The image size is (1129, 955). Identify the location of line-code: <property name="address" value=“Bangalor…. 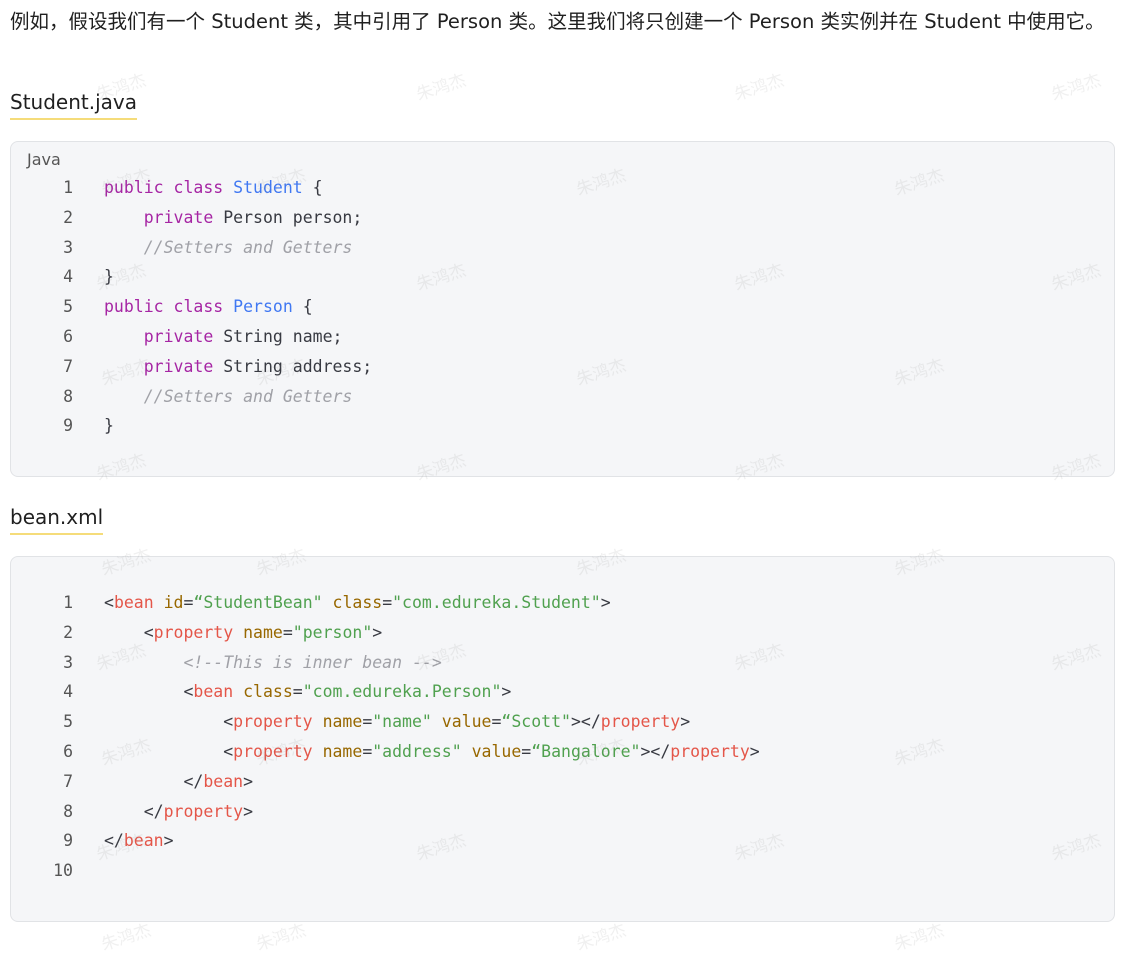
(432, 752).